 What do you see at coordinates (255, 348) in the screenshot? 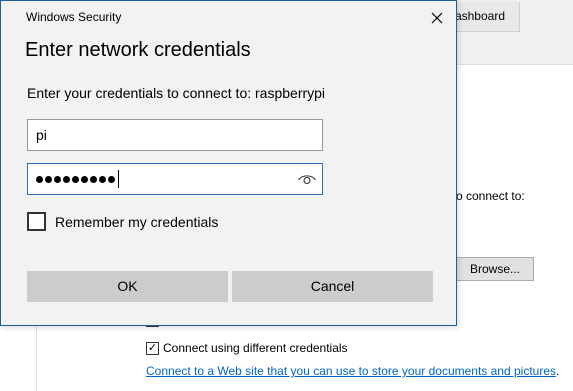
I see `different-credentials-label: Connect using different credentials` at bounding box center [255, 348].